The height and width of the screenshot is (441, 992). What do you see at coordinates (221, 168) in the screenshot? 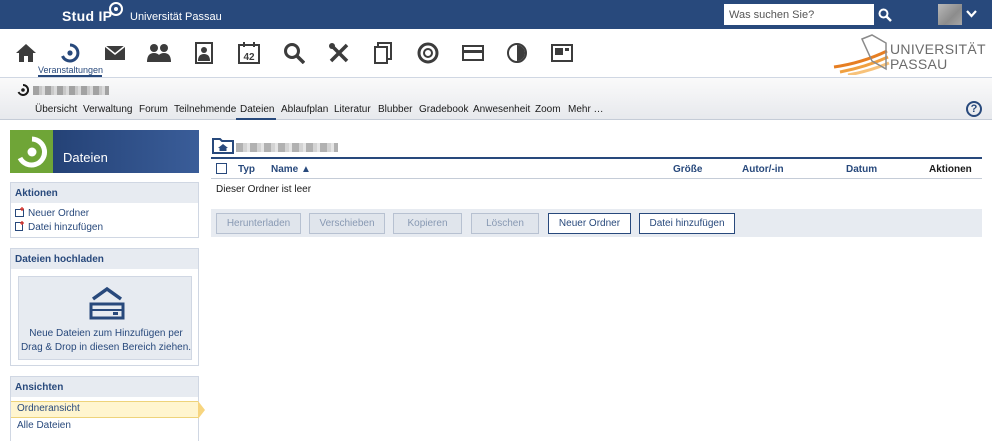
I see `select-all-checkbox` at bounding box center [221, 168].